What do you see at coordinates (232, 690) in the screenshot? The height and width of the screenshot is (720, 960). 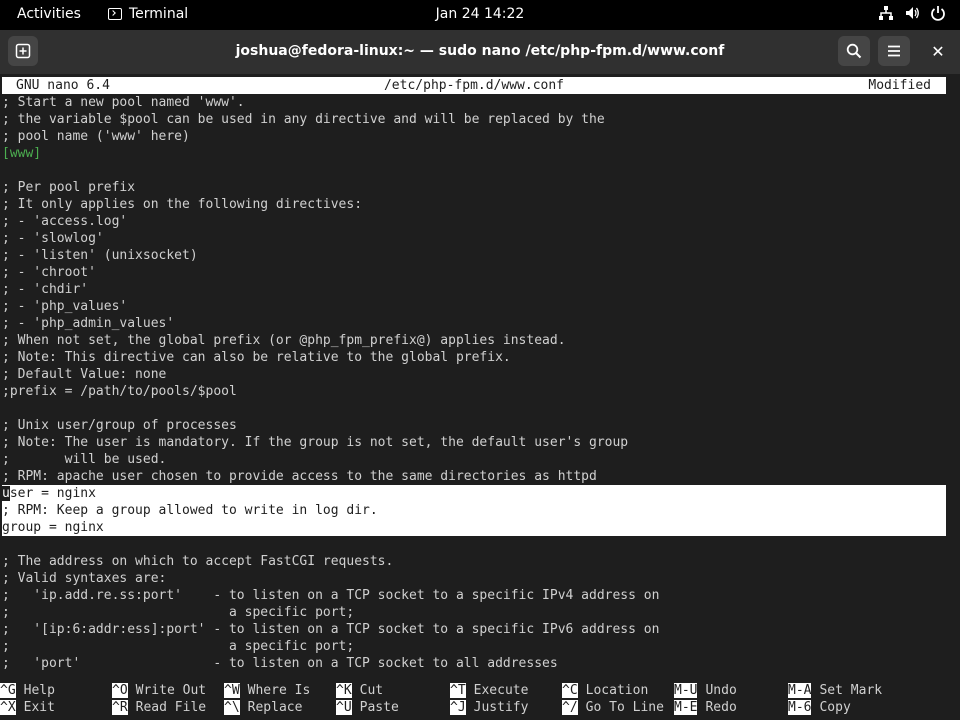 I see `shortcut-key: ^W` at bounding box center [232, 690].